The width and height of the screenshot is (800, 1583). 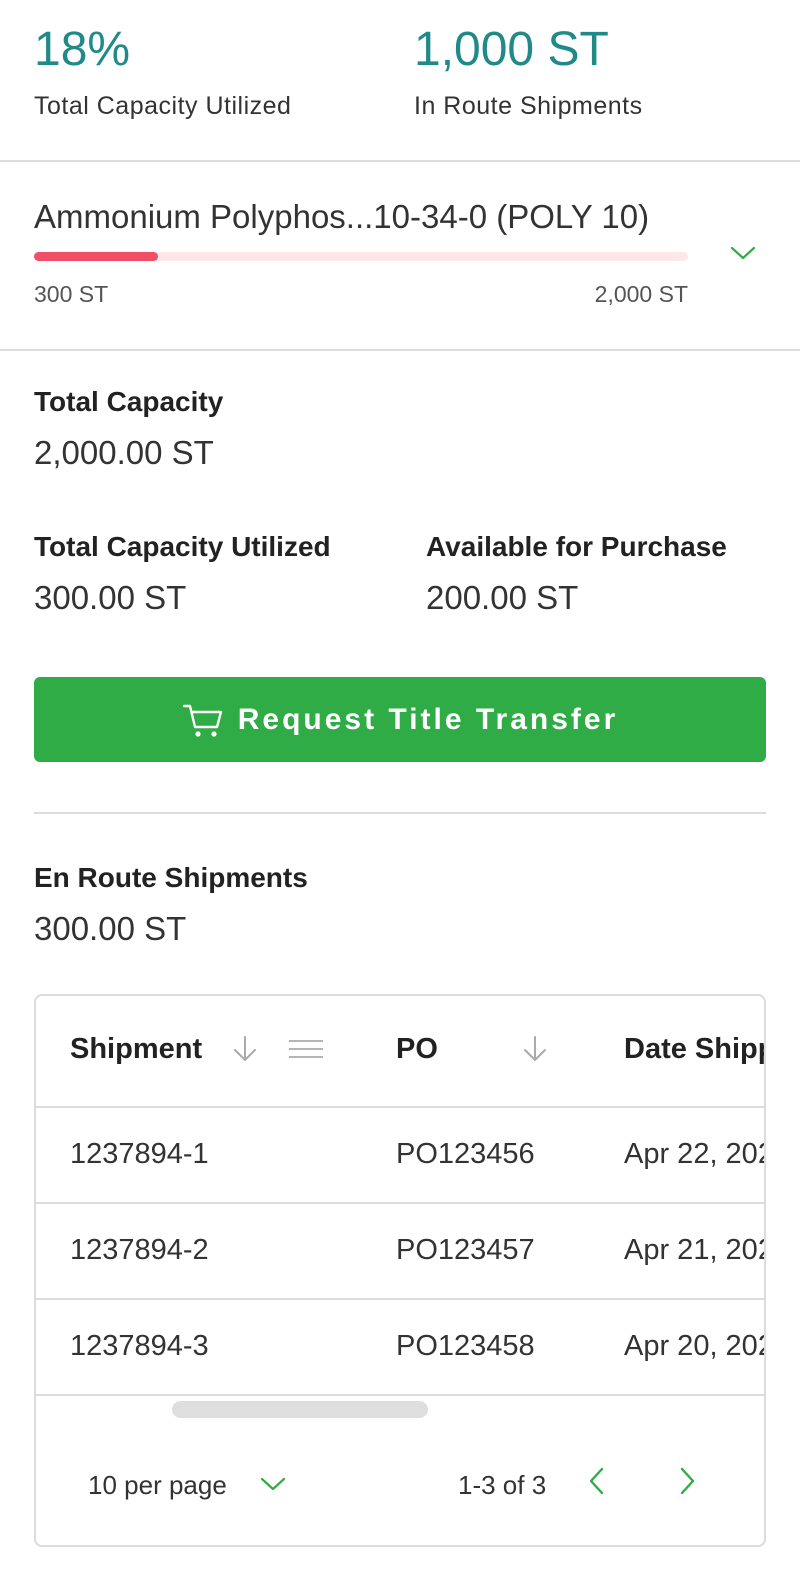 I want to click on table-row: 1237894-3 PO123458 Apr 20, 2021, so click(x=400, y=1348).